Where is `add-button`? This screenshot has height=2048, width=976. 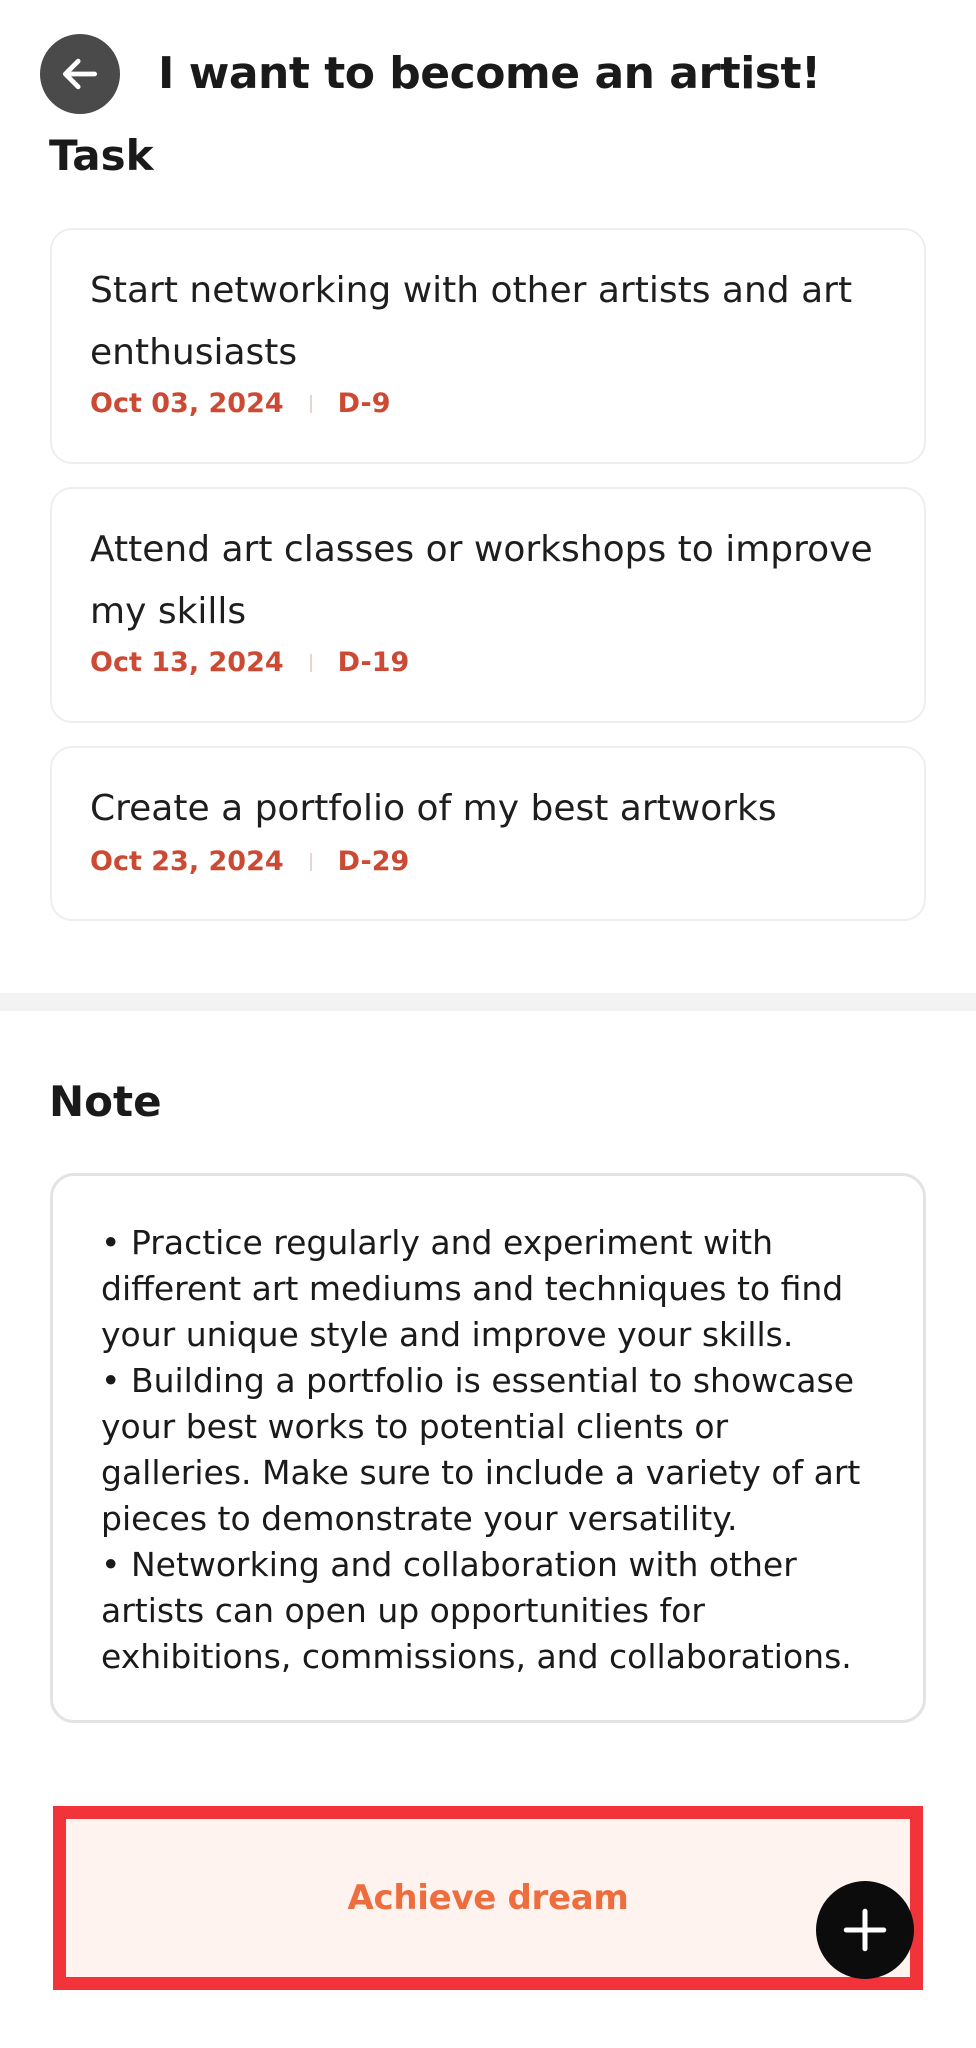
add-button is located at coordinates (865, 1930).